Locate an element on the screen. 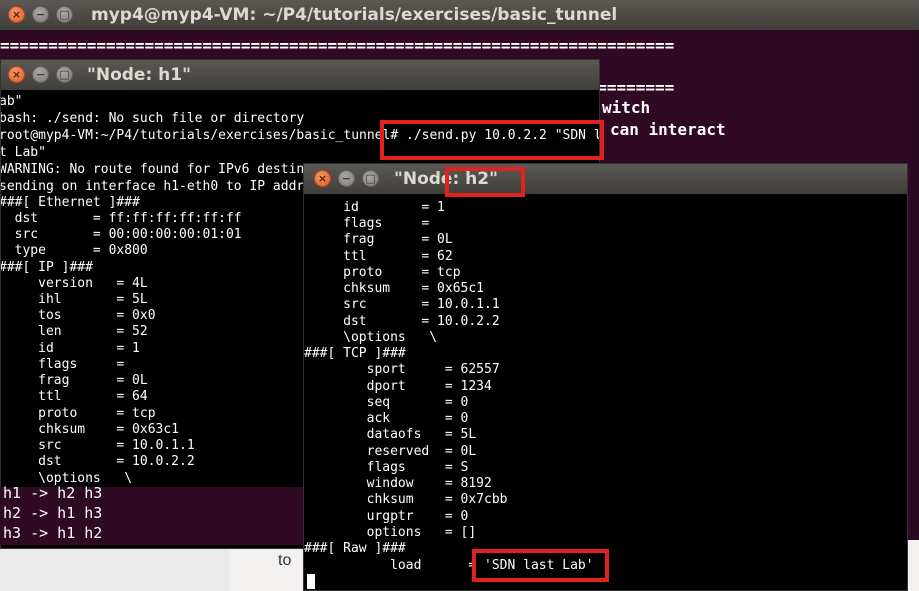 The image size is (919, 591). routes-output: h1 -> h2 h3 h2 -> h1 h3 h3 -> h1 h2 is located at coordinates (152, 514).